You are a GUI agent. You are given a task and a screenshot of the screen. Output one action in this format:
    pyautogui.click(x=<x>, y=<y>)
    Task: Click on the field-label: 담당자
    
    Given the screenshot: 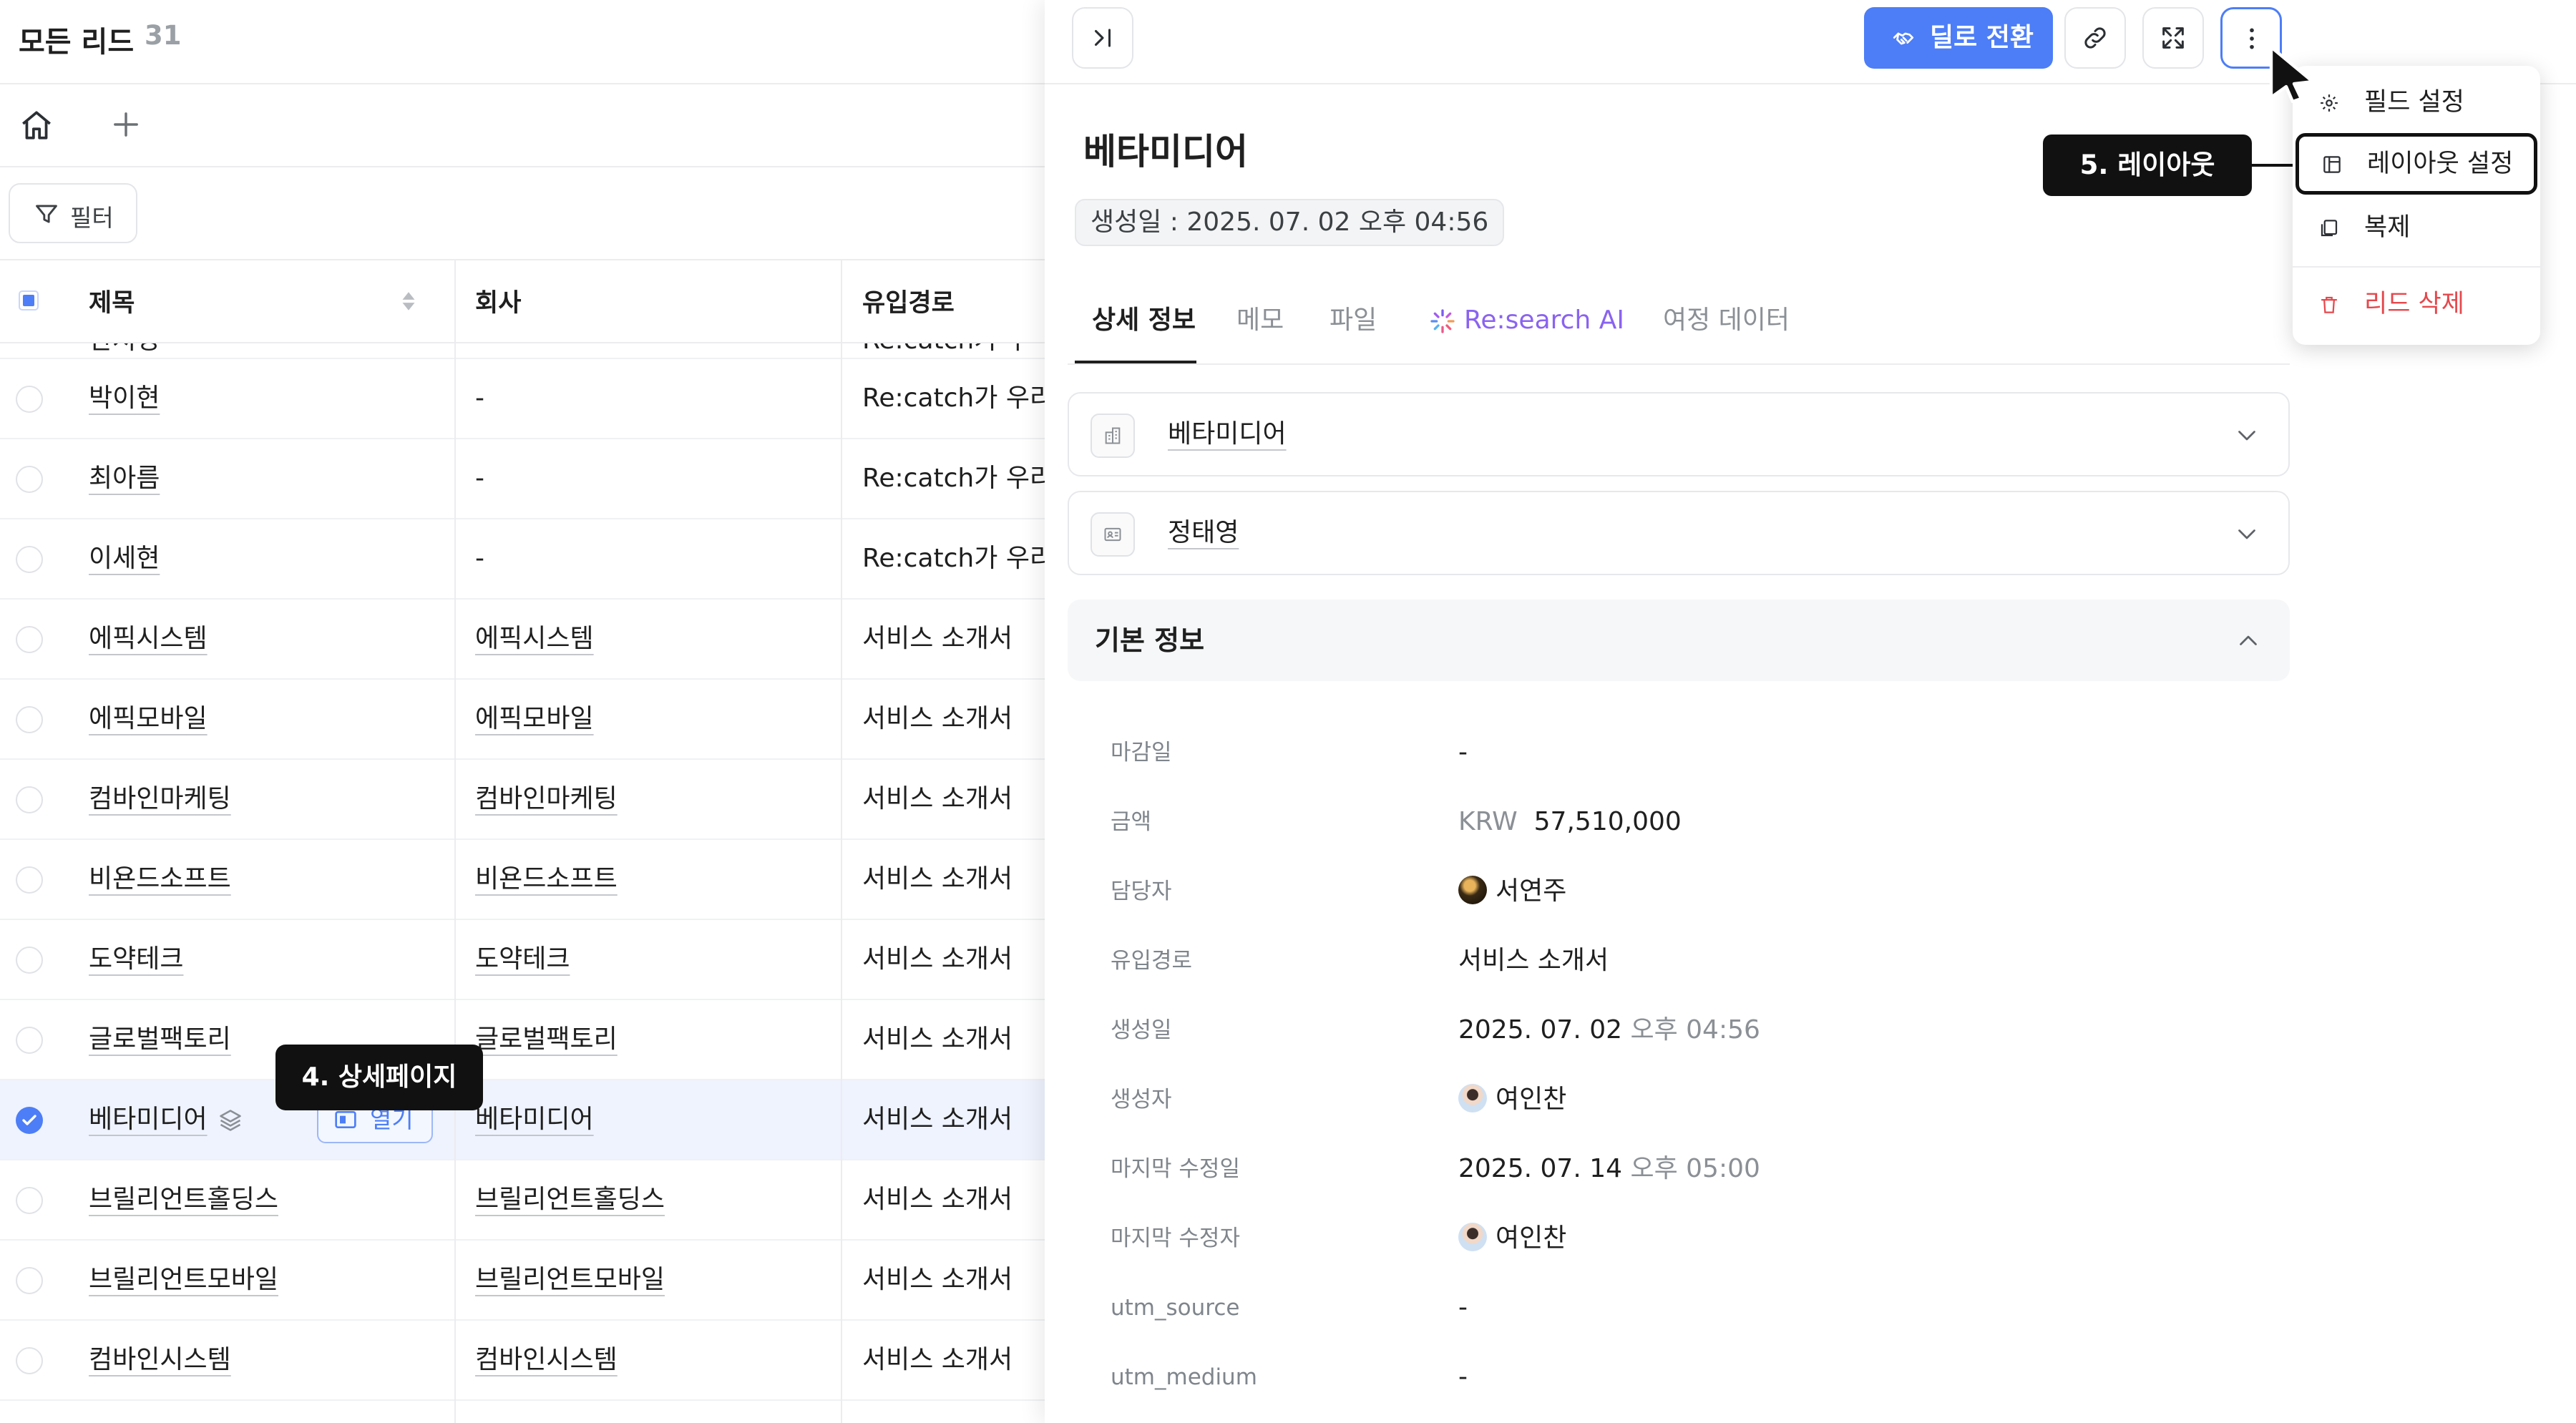 What is the action you would take?
    pyautogui.click(x=1141, y=891)
    